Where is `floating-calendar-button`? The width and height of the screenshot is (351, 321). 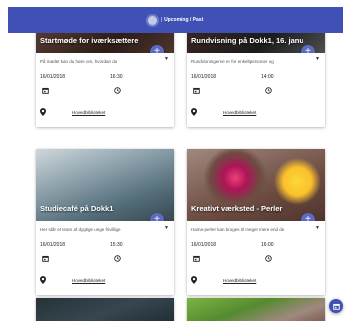 floating-calendar-button is located at coordinates (336, 306).